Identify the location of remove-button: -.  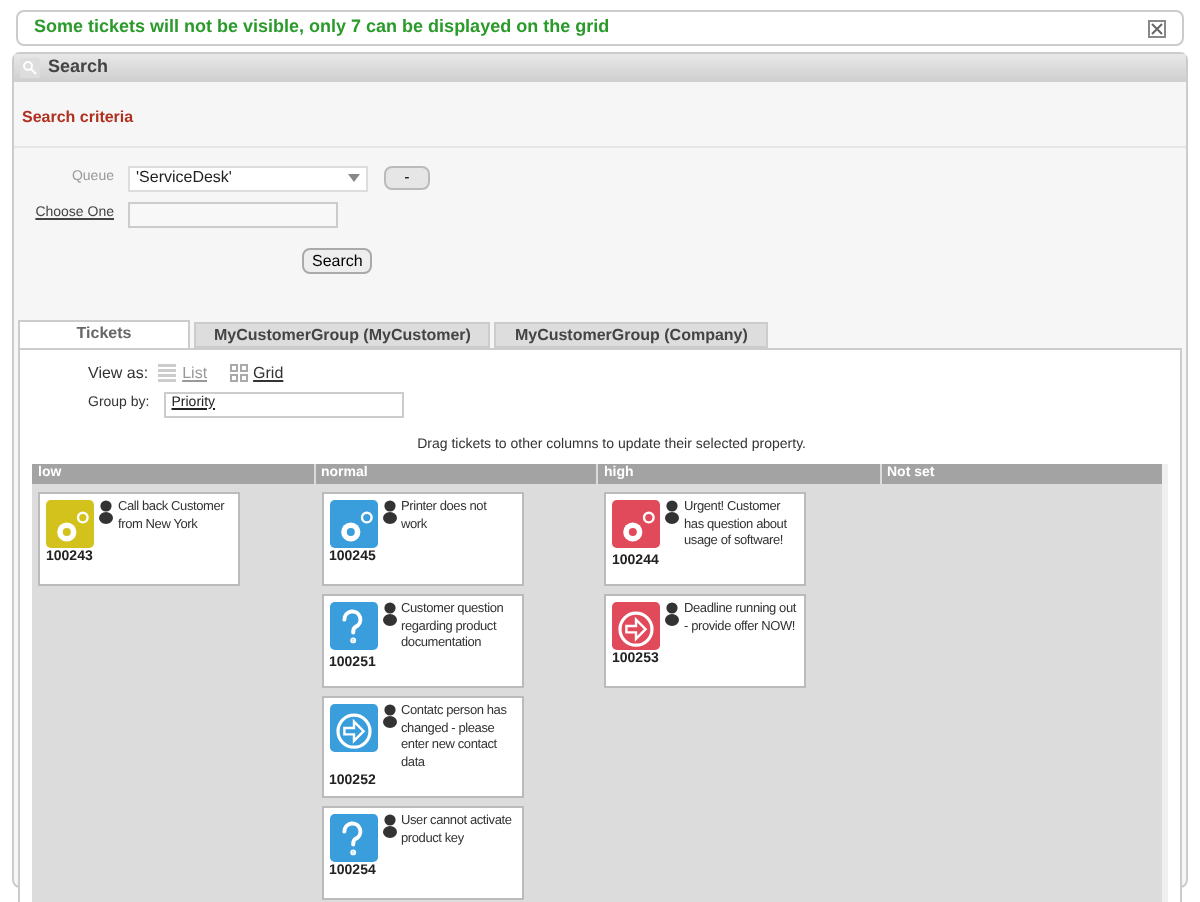
(407, 178).